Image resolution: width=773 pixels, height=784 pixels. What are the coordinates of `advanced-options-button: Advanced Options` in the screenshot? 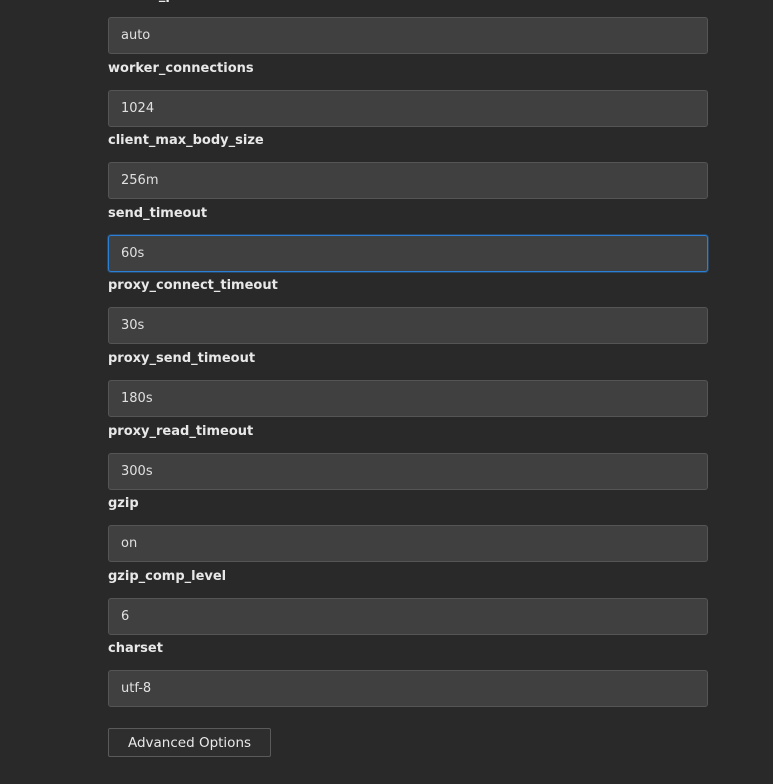 It's located at (189, 742).